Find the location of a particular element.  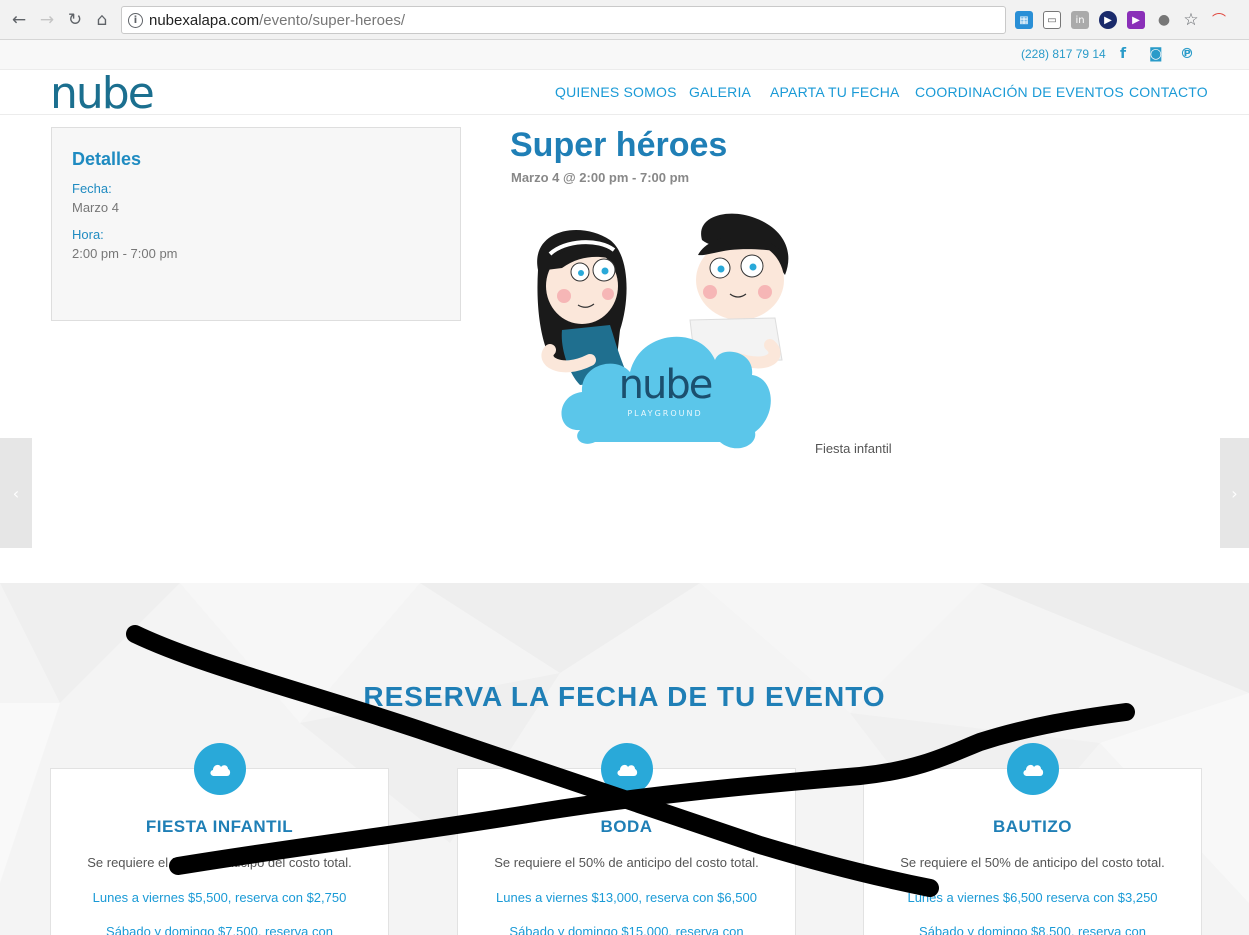

hora-label: Hora: is located at coordinates (88, 234).